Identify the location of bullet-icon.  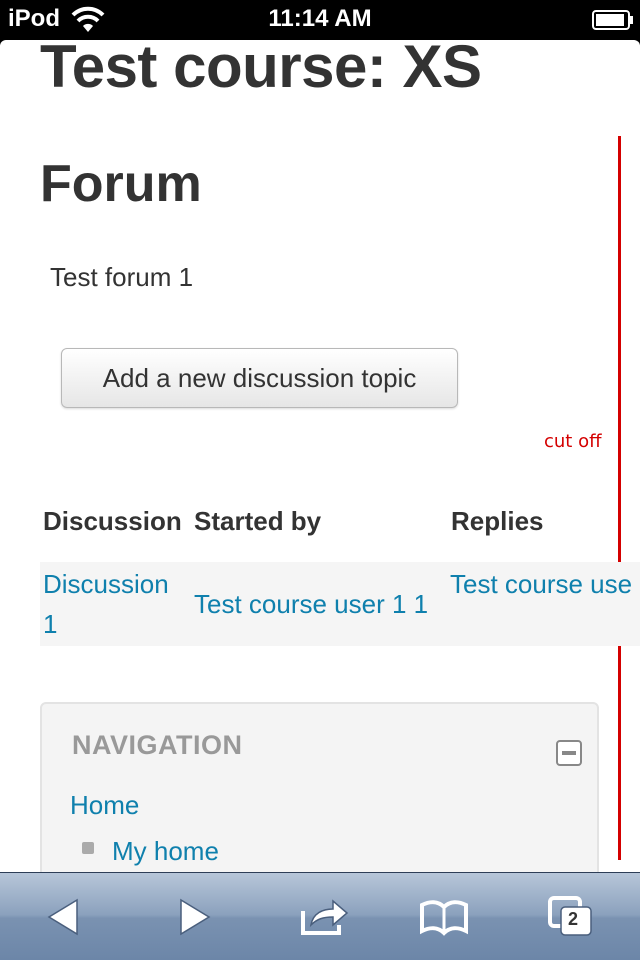
(88, 848).